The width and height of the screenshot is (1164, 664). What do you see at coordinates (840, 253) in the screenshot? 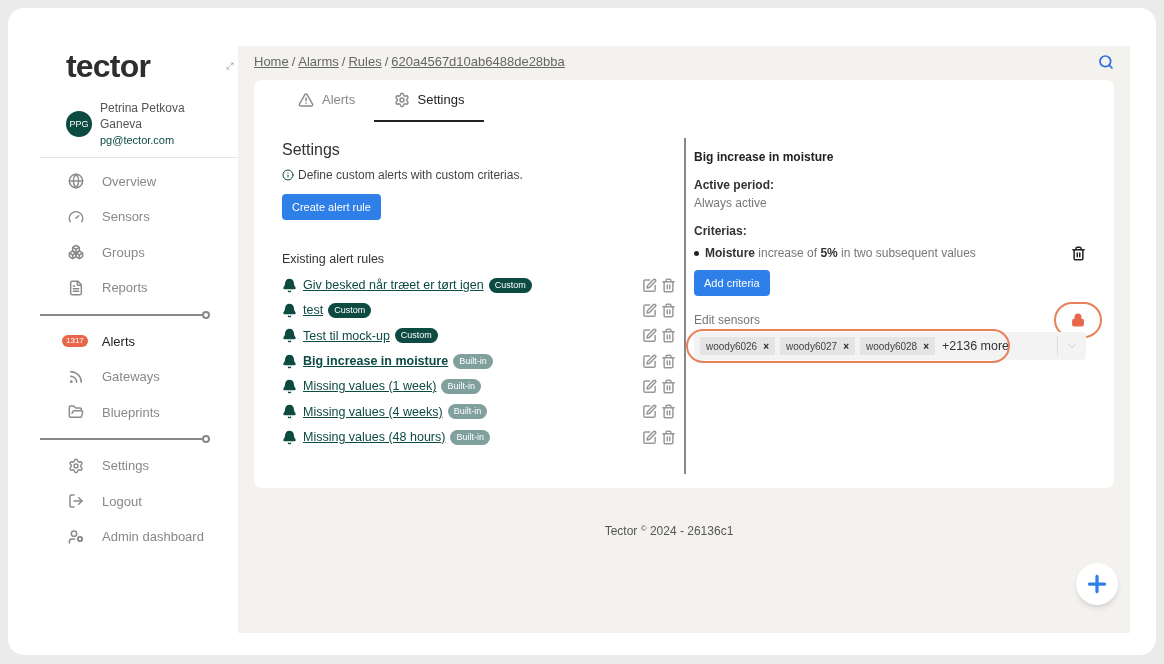
I see `criterion-text: Moisture increase of 5% in two subsequent values` at bounding box center [840, 253].